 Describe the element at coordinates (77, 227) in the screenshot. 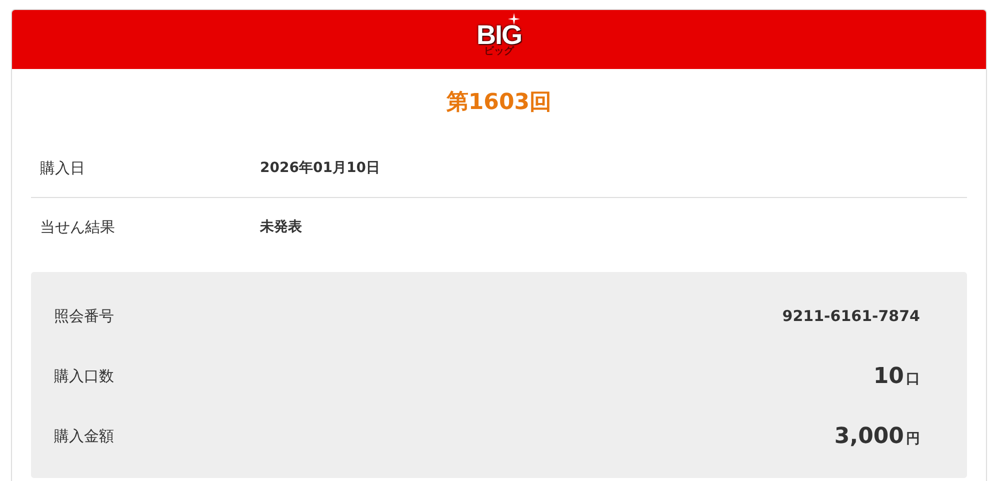

I see `row-label: 当せん結果` at that location.